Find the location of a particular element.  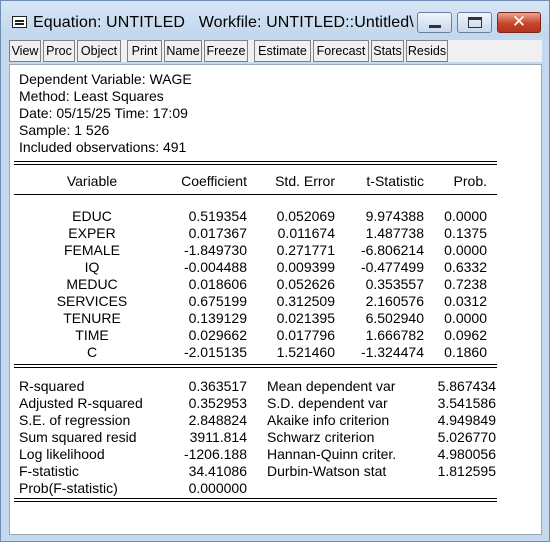

cell-t-stat: 9.974388 is located at coordinates (394, 216).